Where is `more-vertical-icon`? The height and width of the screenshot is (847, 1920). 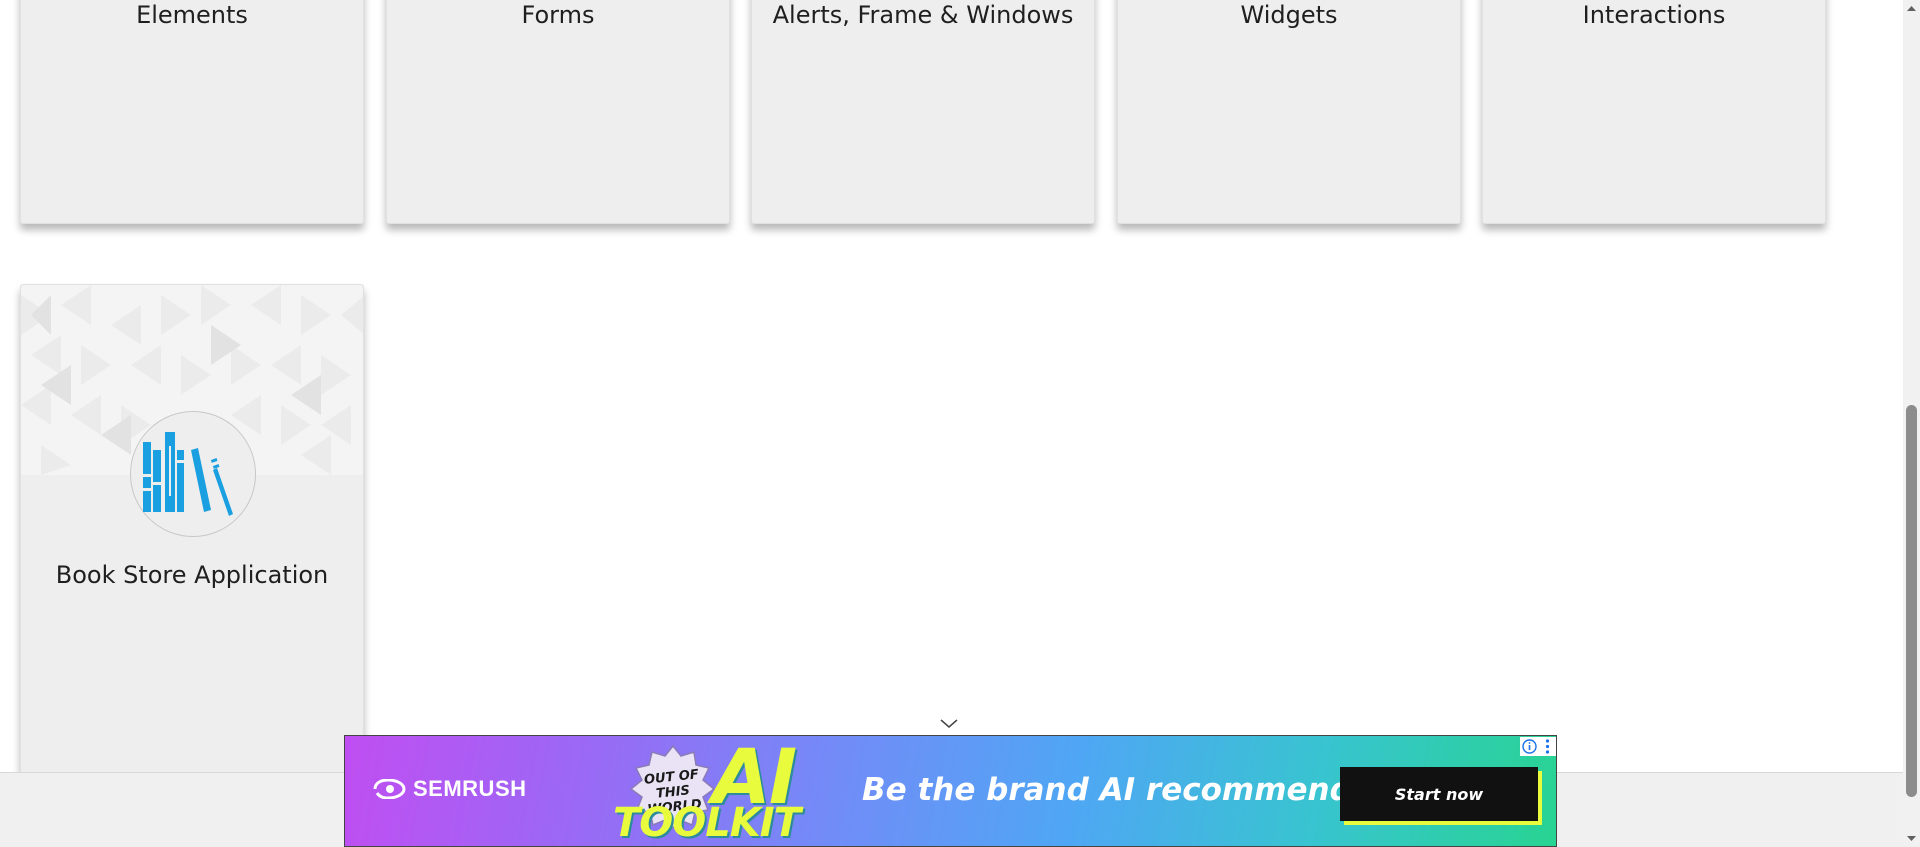
more-vertical-icon is located at coordinates (1547, 746).